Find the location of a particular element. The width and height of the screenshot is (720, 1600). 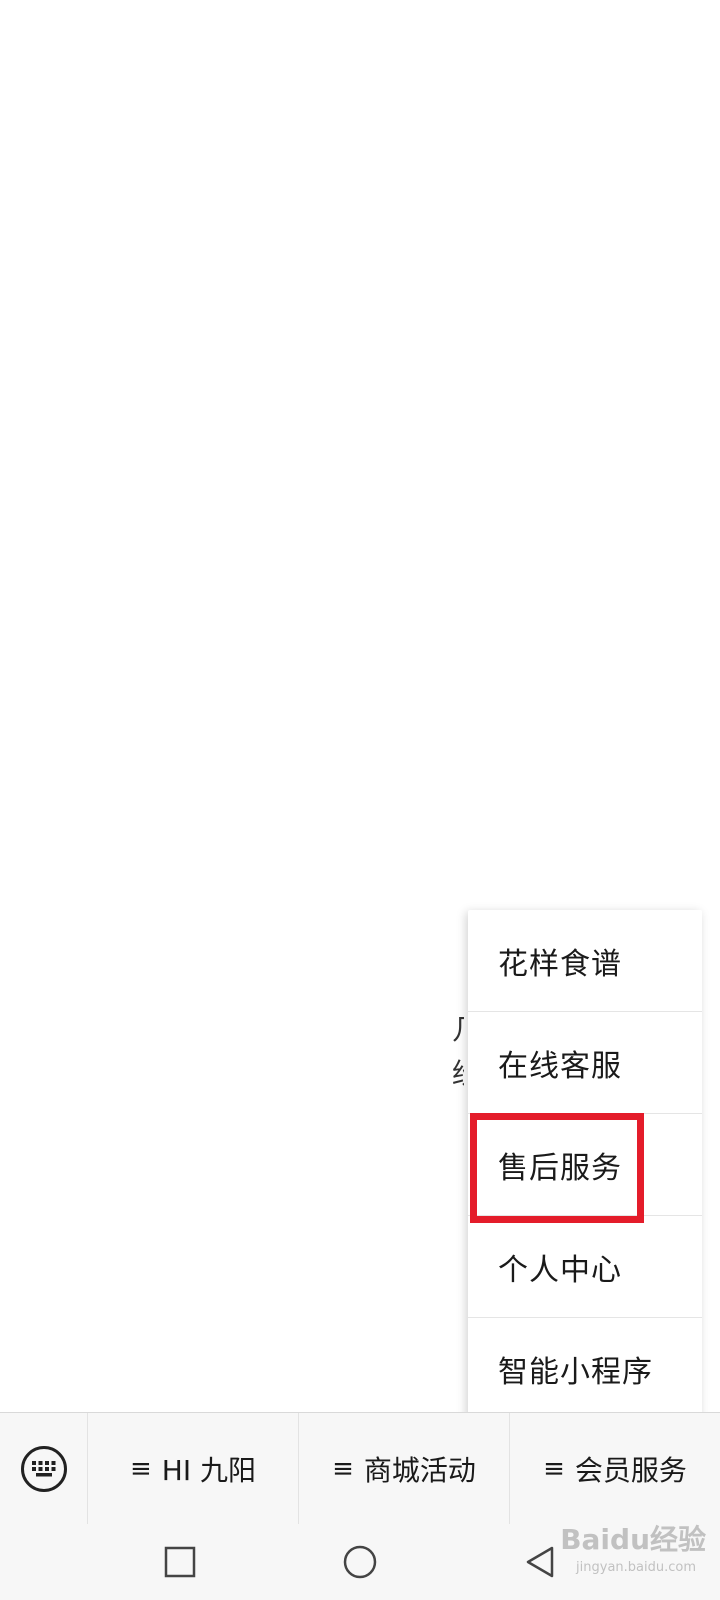

menu-tab-label: HI 九阳 is located at coordinates (208, 1470).